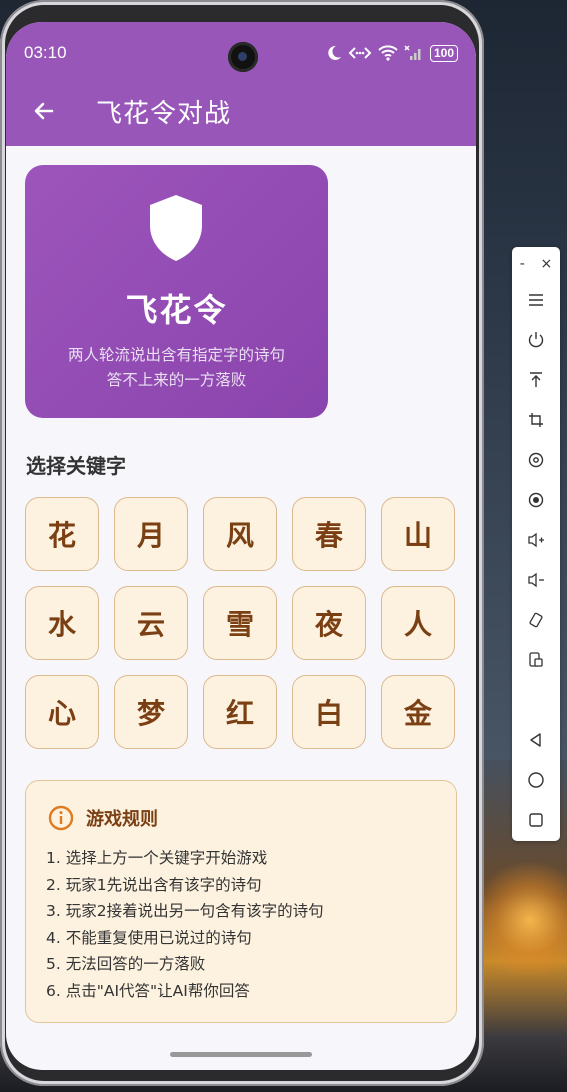 The image size is (567, 1092). I want to click on moon-icon, so click(334, 52).